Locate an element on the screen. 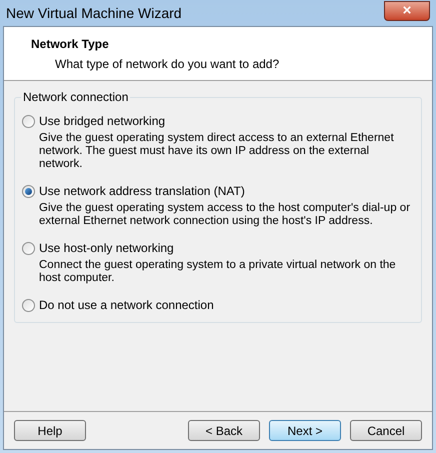 This screenshot has height=453, width=436. wizard-button: Next > is located at coordinates (305, 430).